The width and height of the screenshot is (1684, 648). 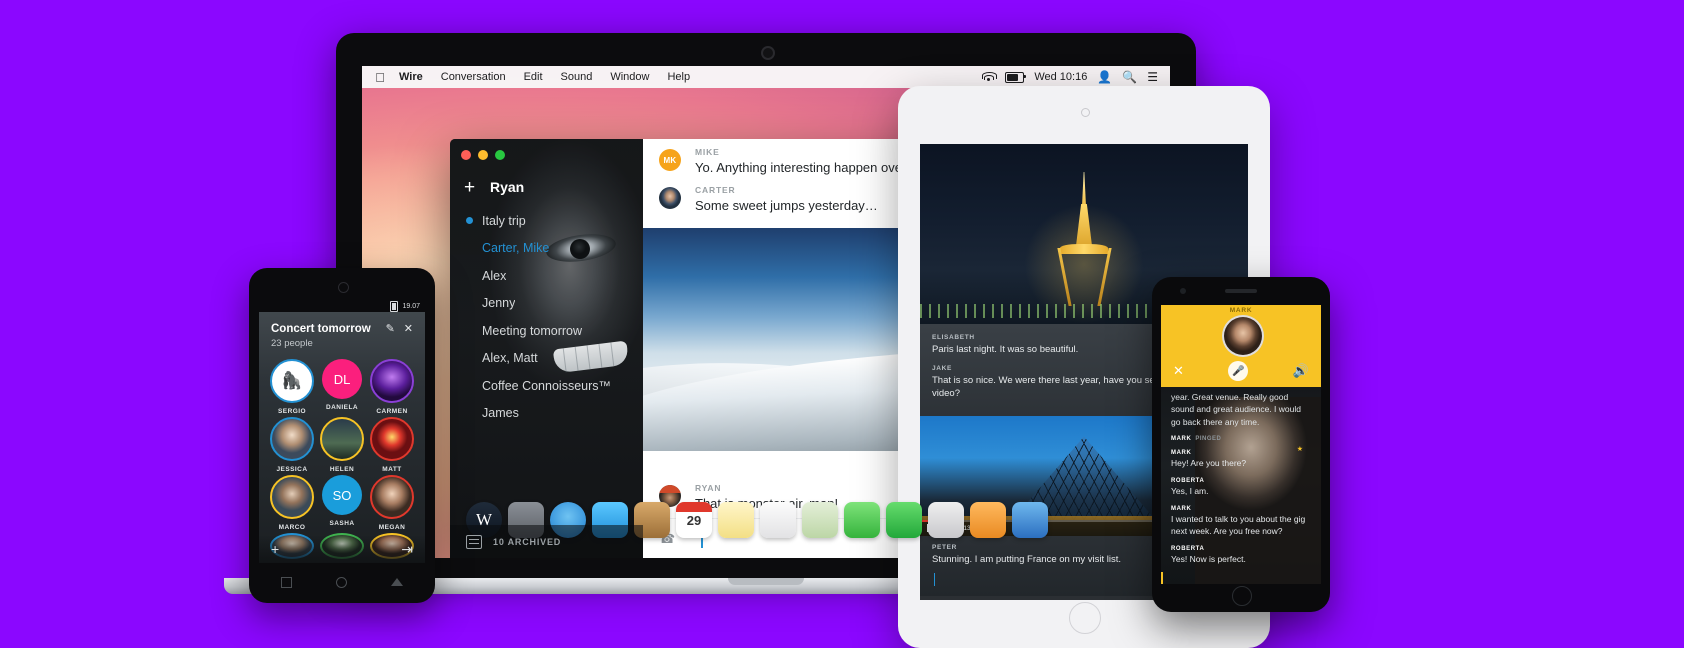 I want to click on group-details-screen: Concert tomorrow 23 people ✎ ✕ 🦍 SERGIO, so click(x=342, y=437).